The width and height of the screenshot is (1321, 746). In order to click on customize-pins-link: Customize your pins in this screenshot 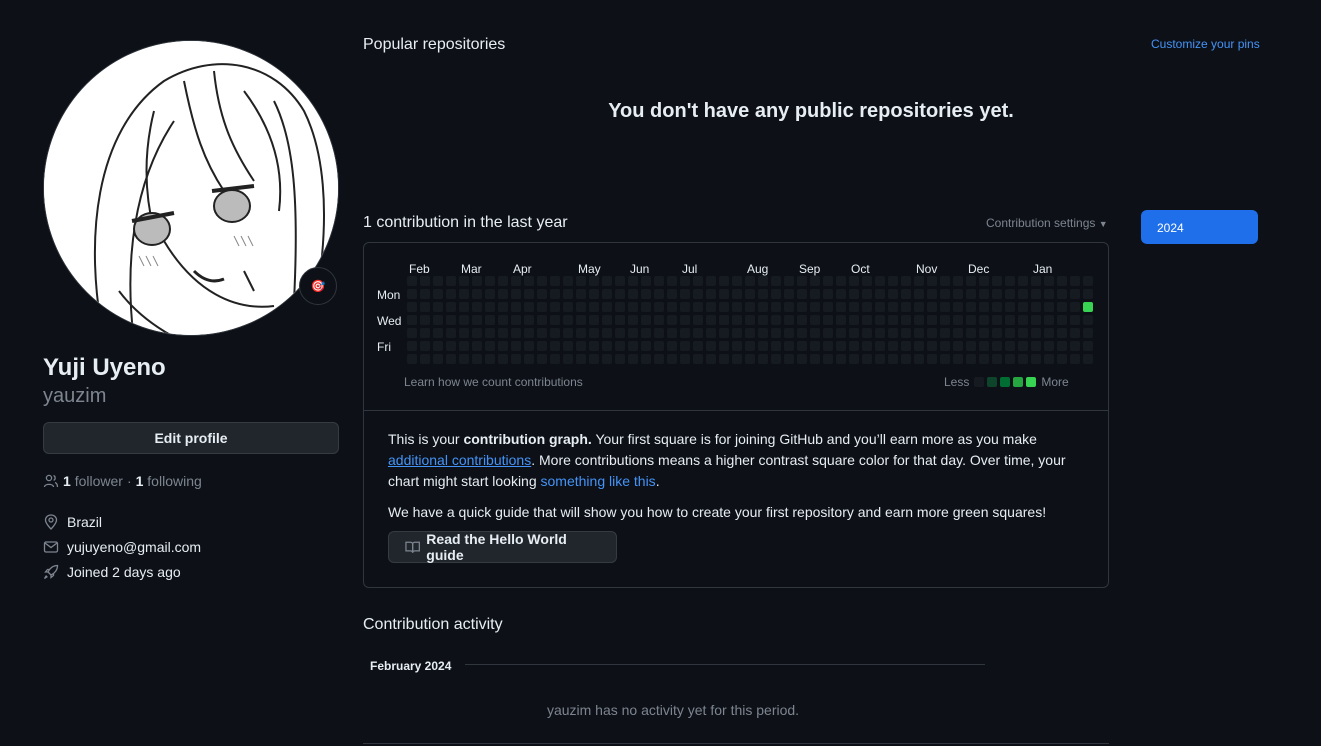, I will do `click(1205, 44)`.